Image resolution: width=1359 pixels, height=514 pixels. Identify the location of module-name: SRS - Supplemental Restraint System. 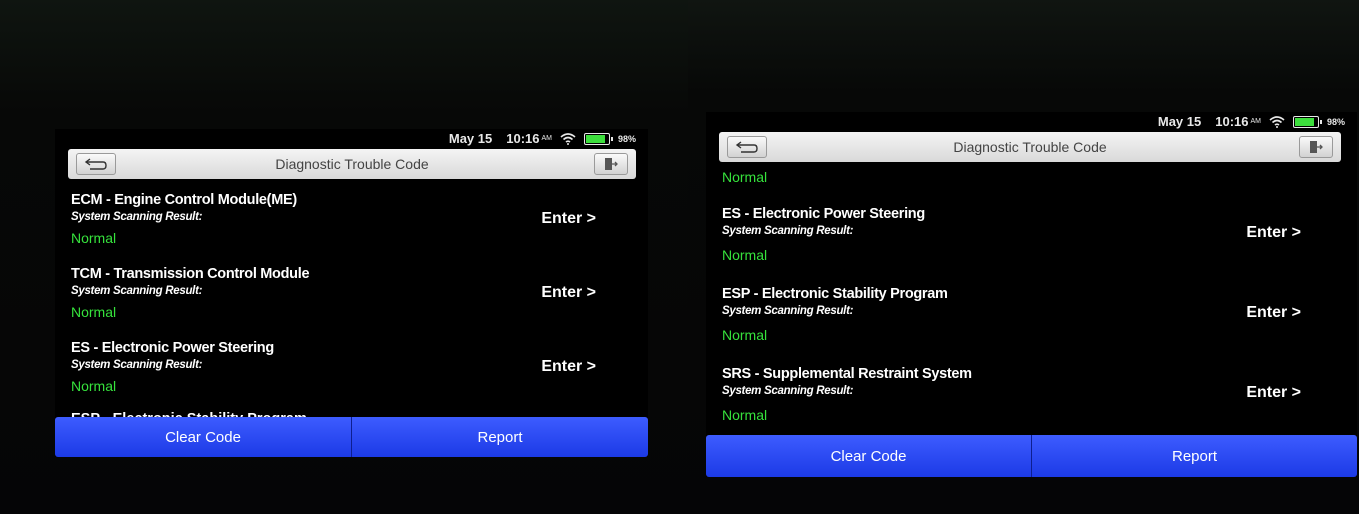
(847, 374).